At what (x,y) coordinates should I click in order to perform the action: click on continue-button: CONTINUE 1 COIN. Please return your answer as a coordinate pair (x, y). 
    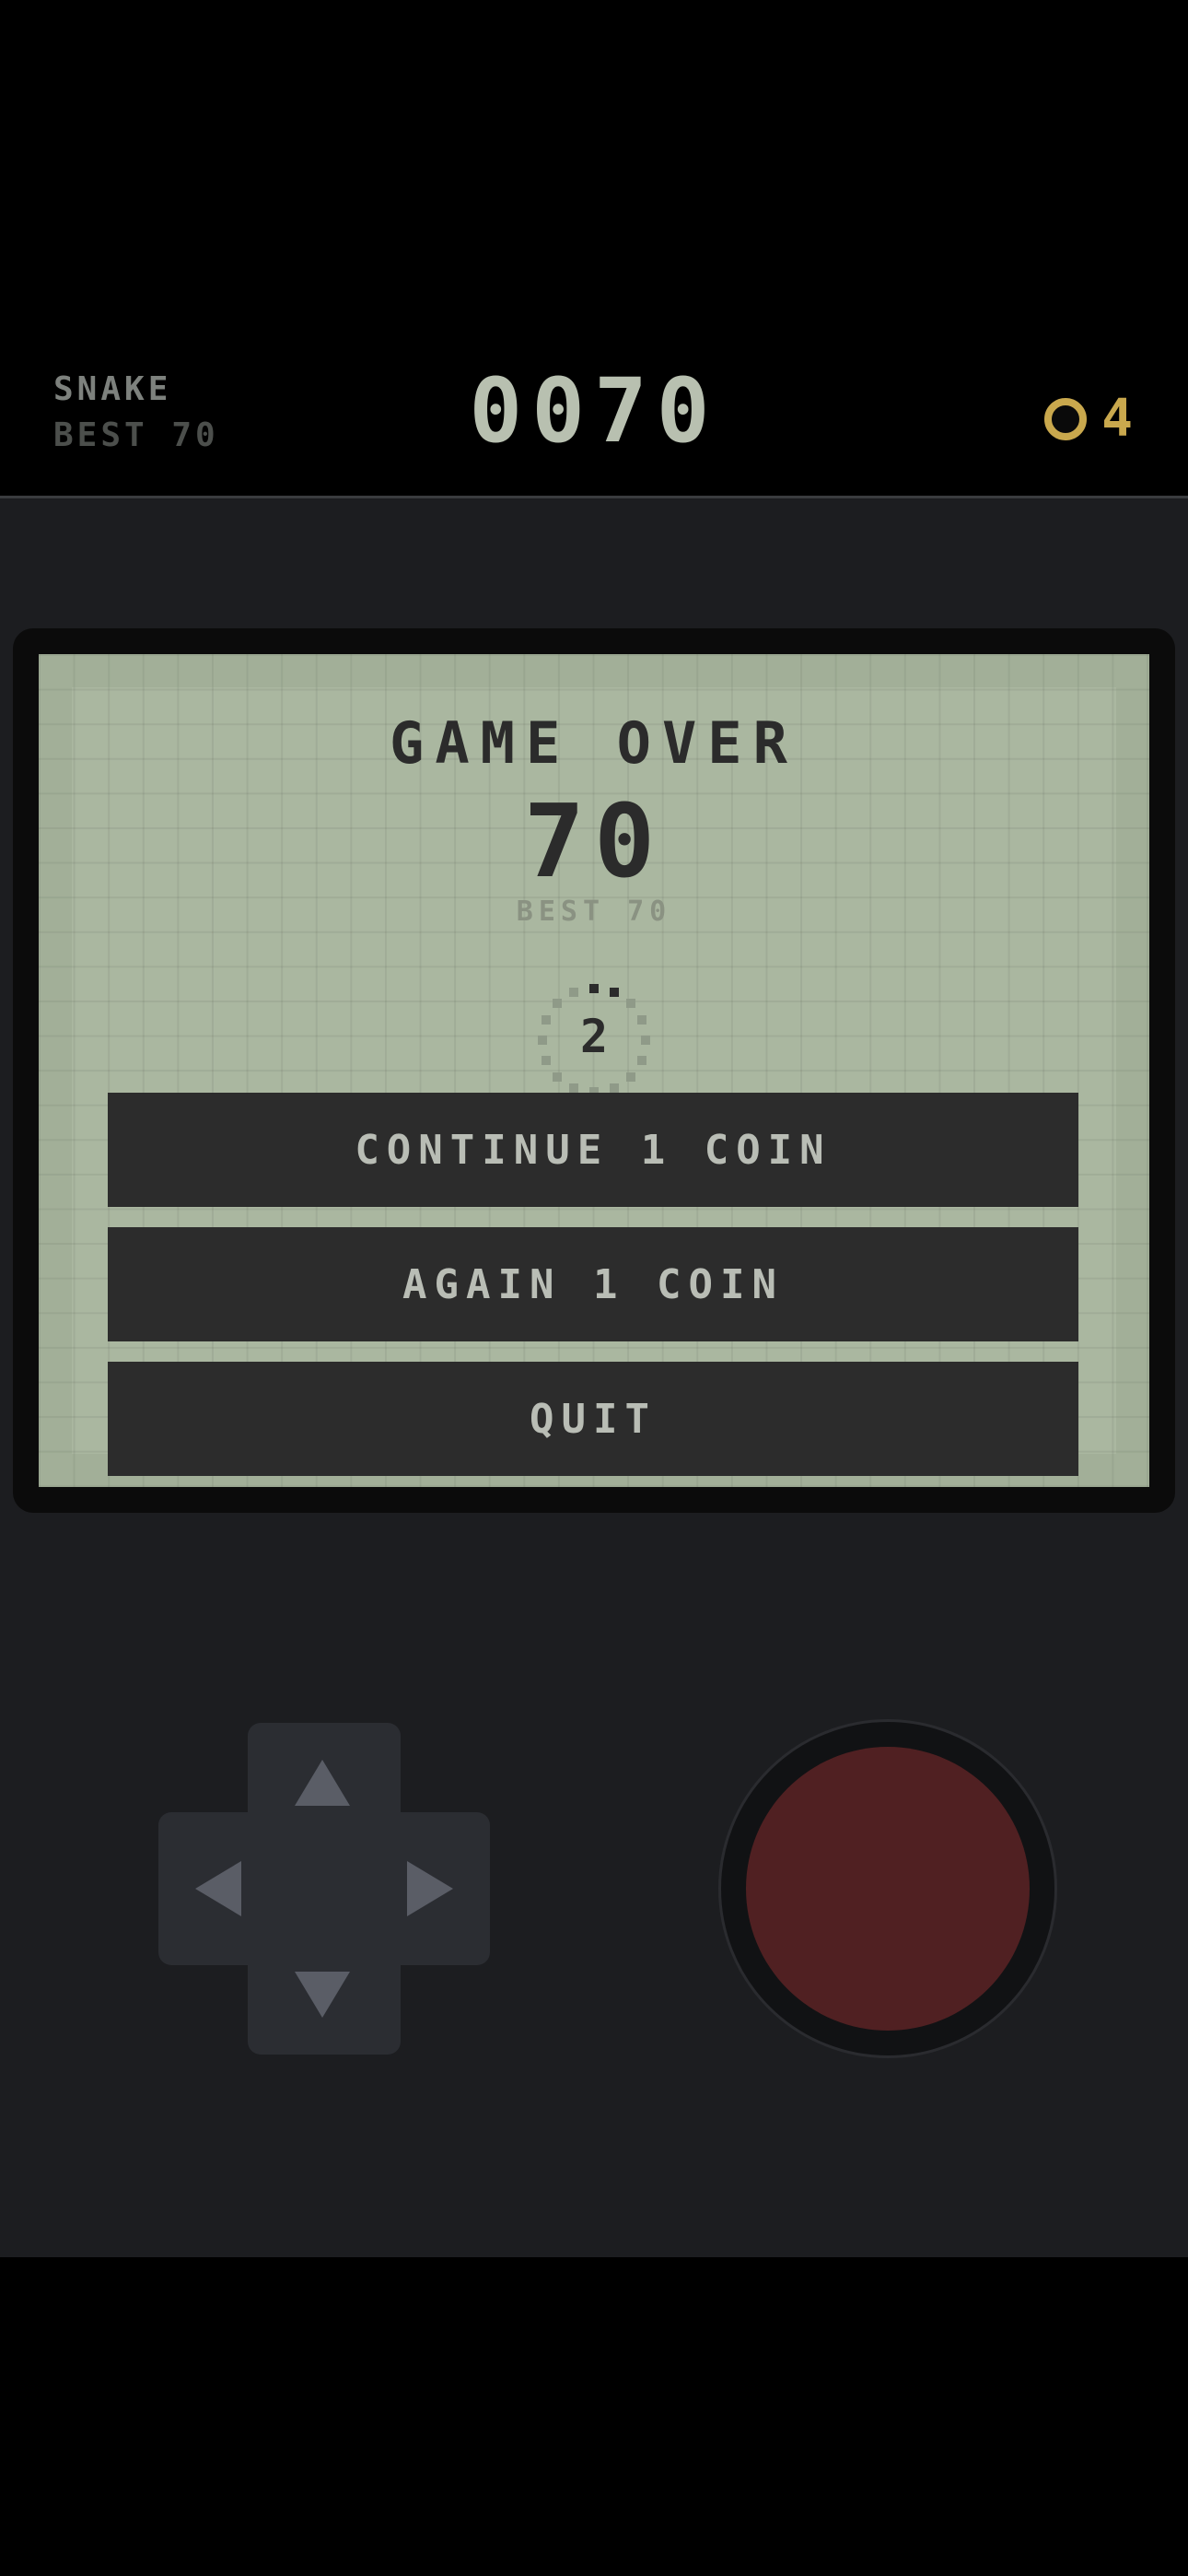
    Looking at the image, I should click on (593, 1150).